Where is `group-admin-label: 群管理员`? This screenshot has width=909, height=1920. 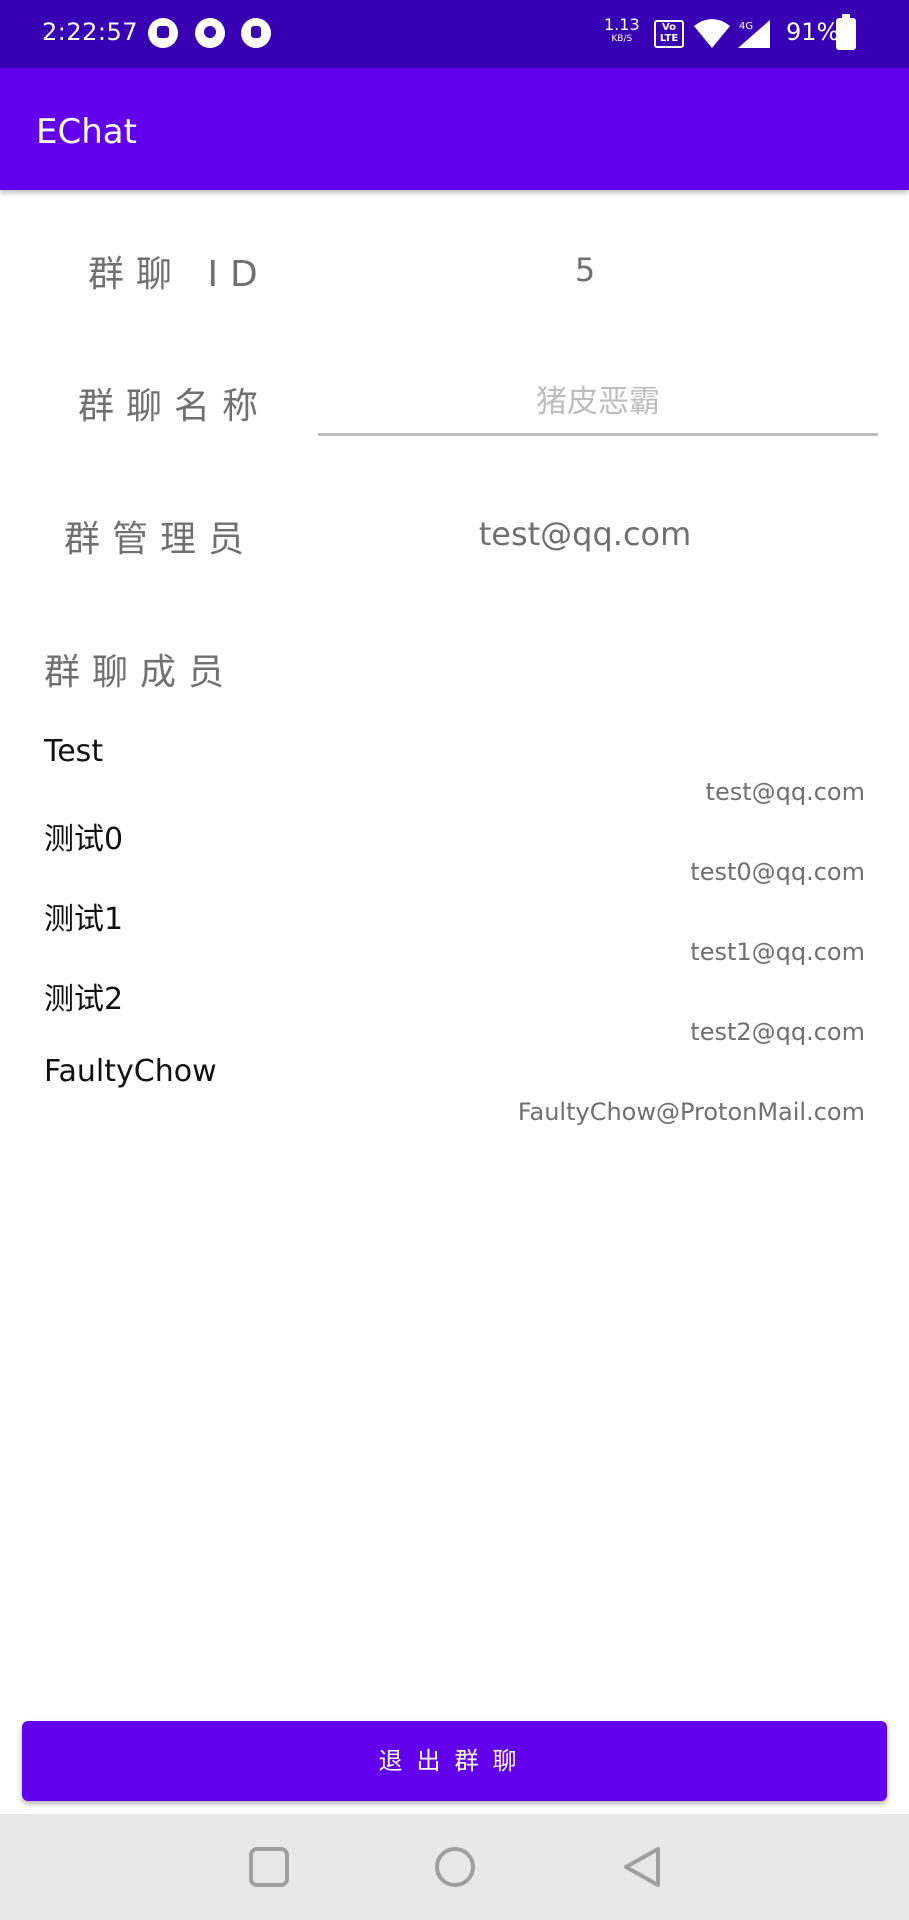 group-admin-label: 群管理员 is located at coordinates (160, 539).